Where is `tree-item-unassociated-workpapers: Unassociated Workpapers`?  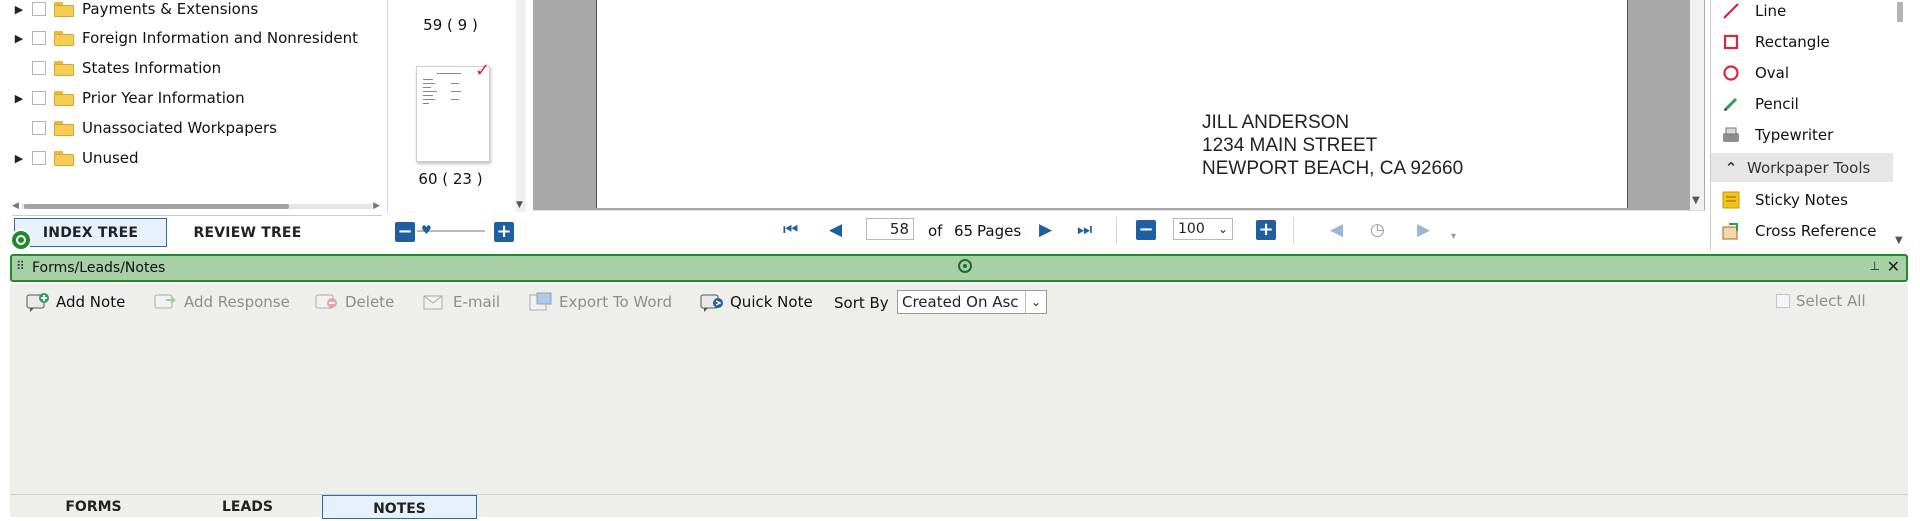 tree-item-unassociated-workpapers: Unassociated Workpapers is located at coordinates (144, 128).